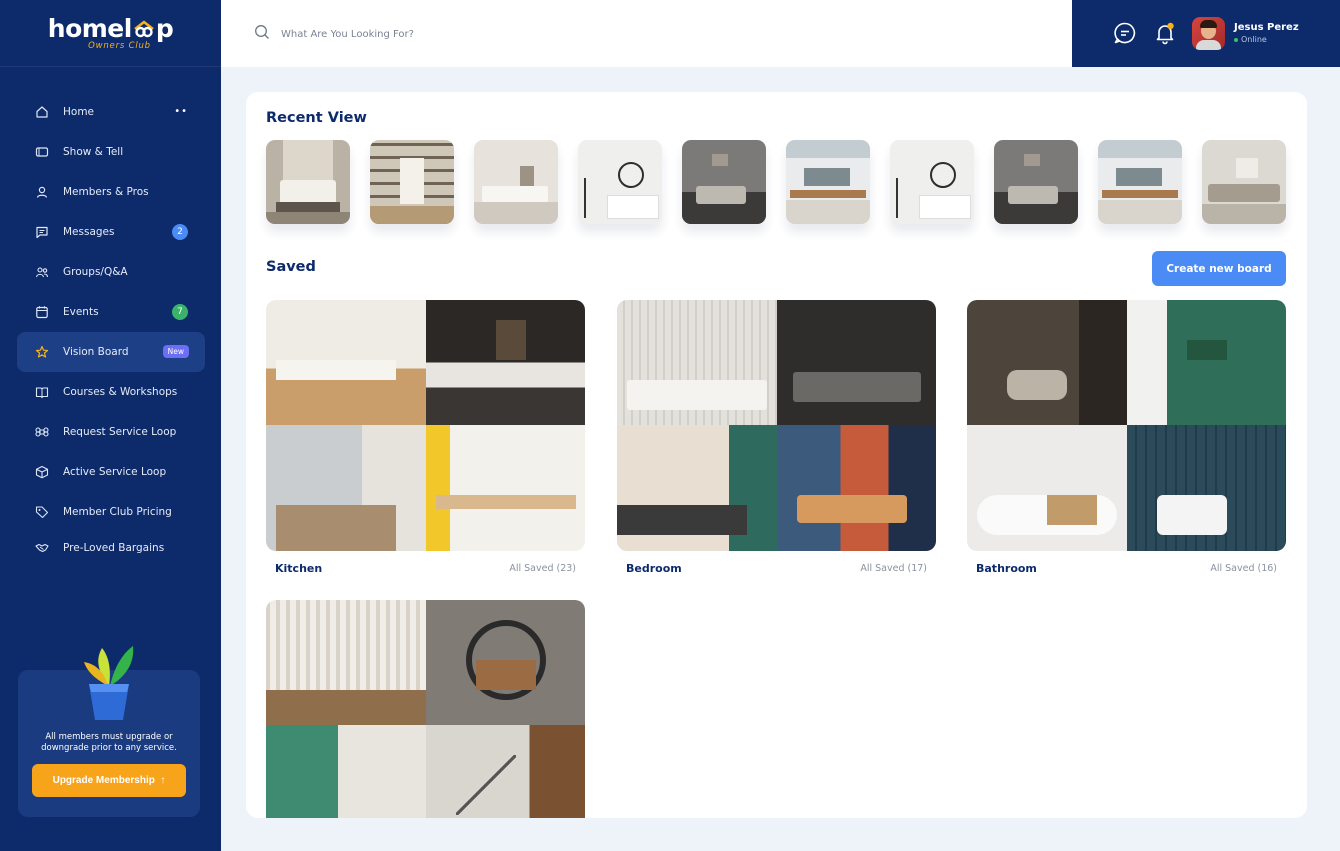 The height and width of the screenshot is (851, 1340). Describe the element at coordinates (42, 232) in the screenshot. I see `message-icon` at that location.